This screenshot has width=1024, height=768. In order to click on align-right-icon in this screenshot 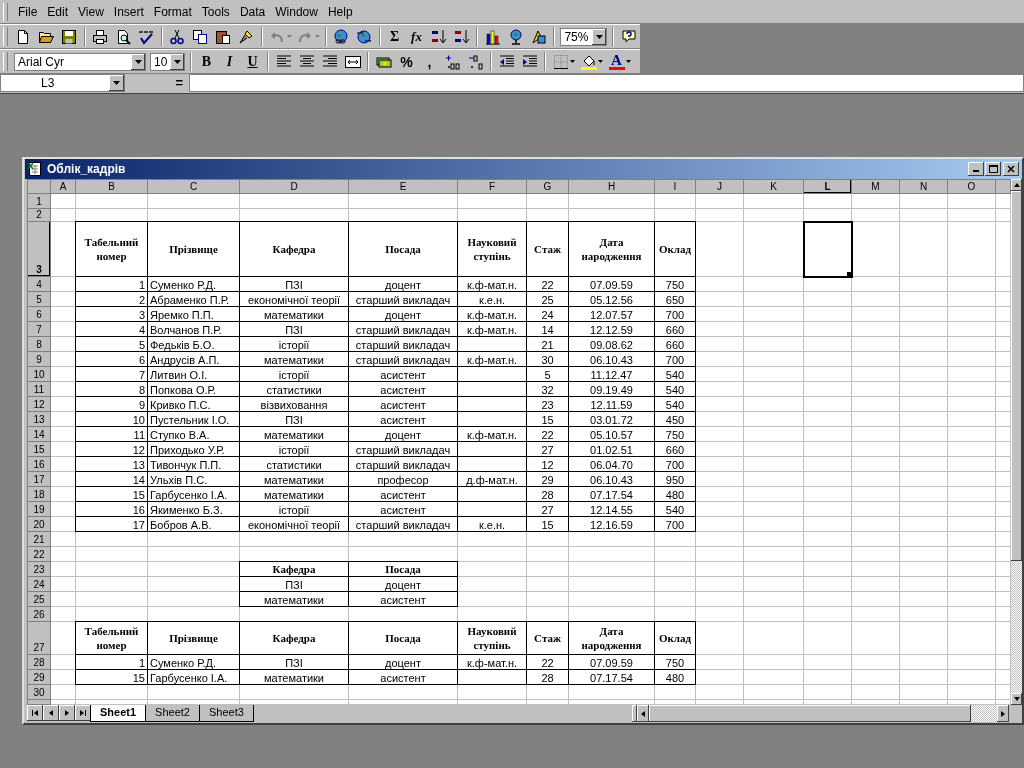, I will do `click(329, 61)`.